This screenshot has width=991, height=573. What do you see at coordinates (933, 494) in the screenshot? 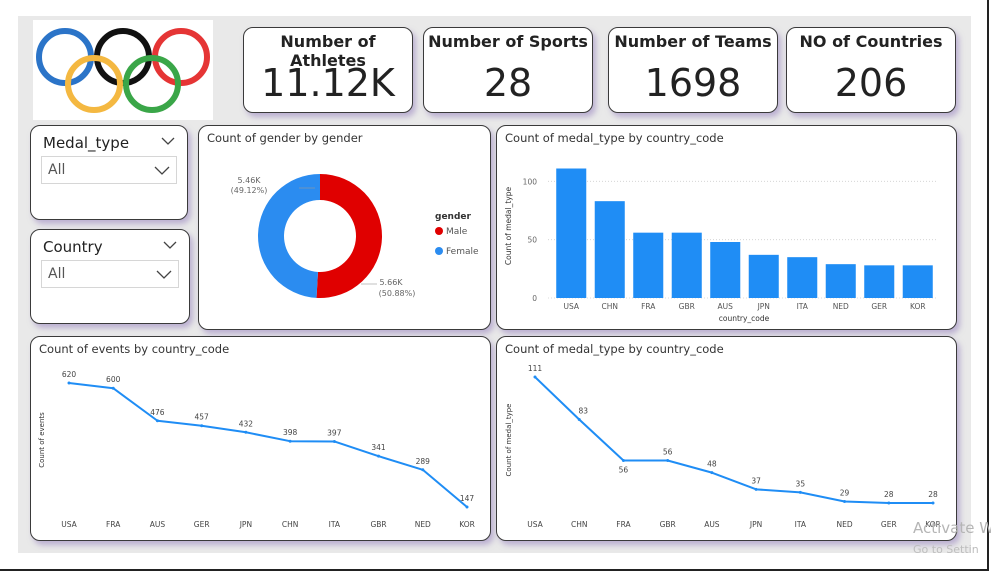
I see `data-label: 28` at bounding box center [933, 494].